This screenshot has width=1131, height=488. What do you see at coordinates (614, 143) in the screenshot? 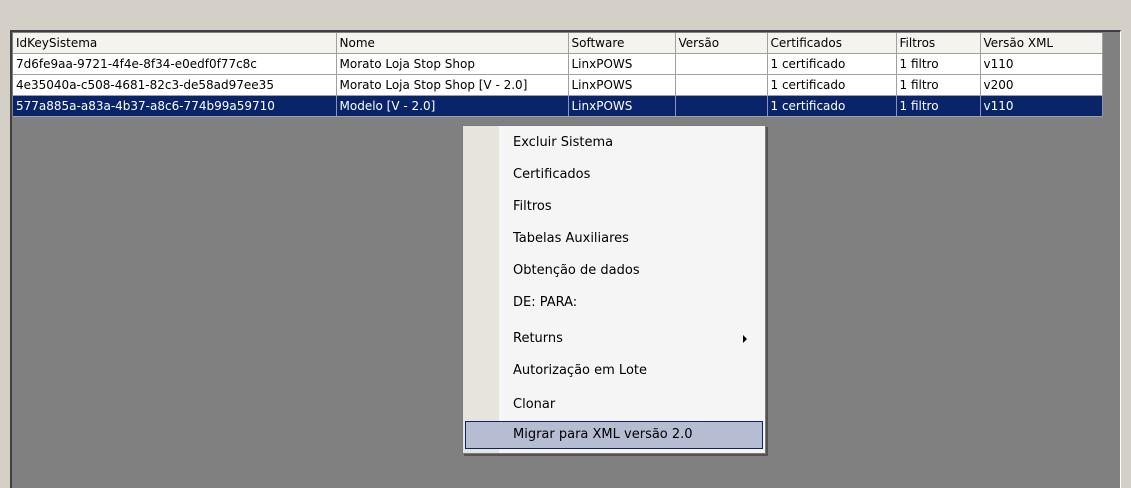
I see `menu-item-excluir-sistema: Excluir Sistema` at bounding box center [614, 143].